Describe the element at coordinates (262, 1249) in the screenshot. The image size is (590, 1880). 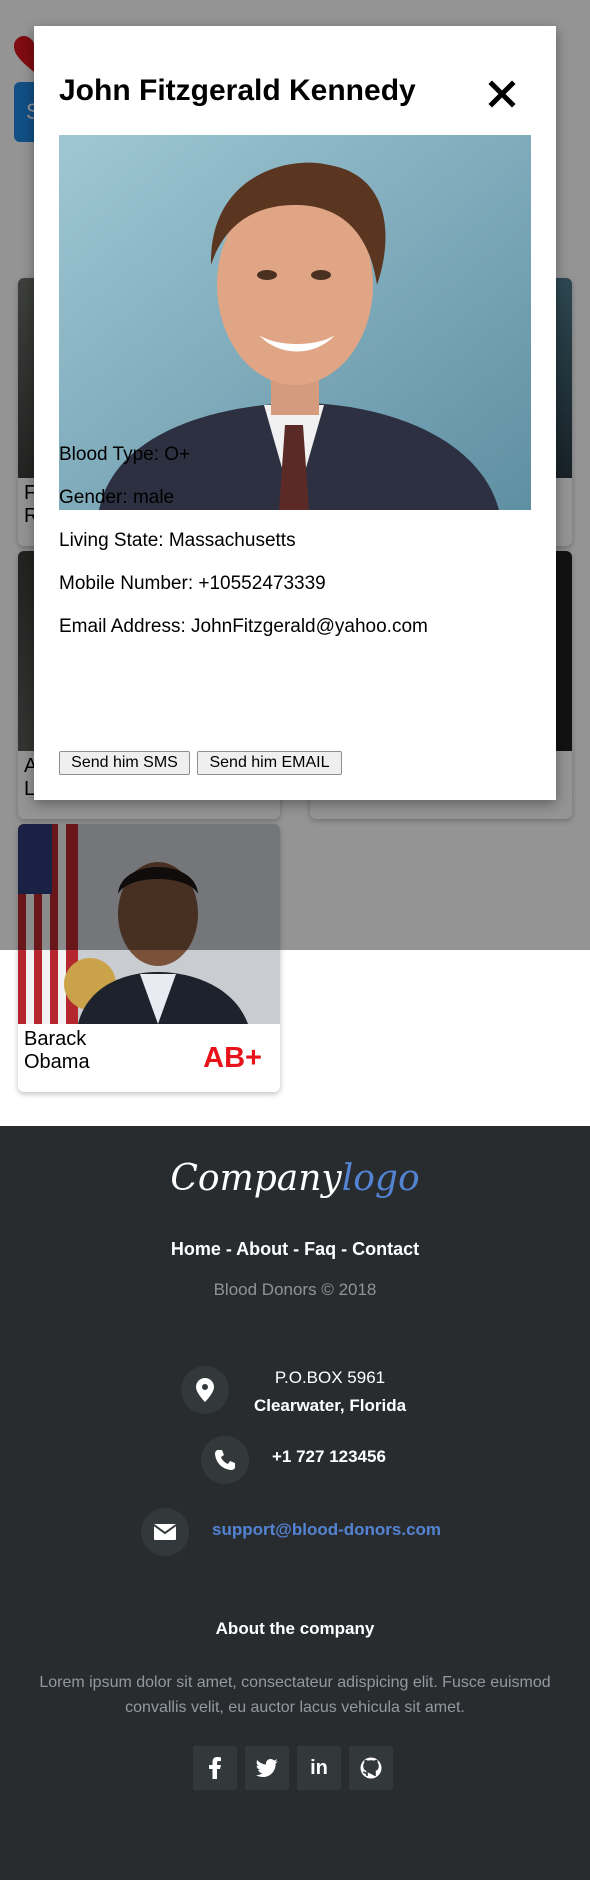
I see `footer-link-about: About` at that location.